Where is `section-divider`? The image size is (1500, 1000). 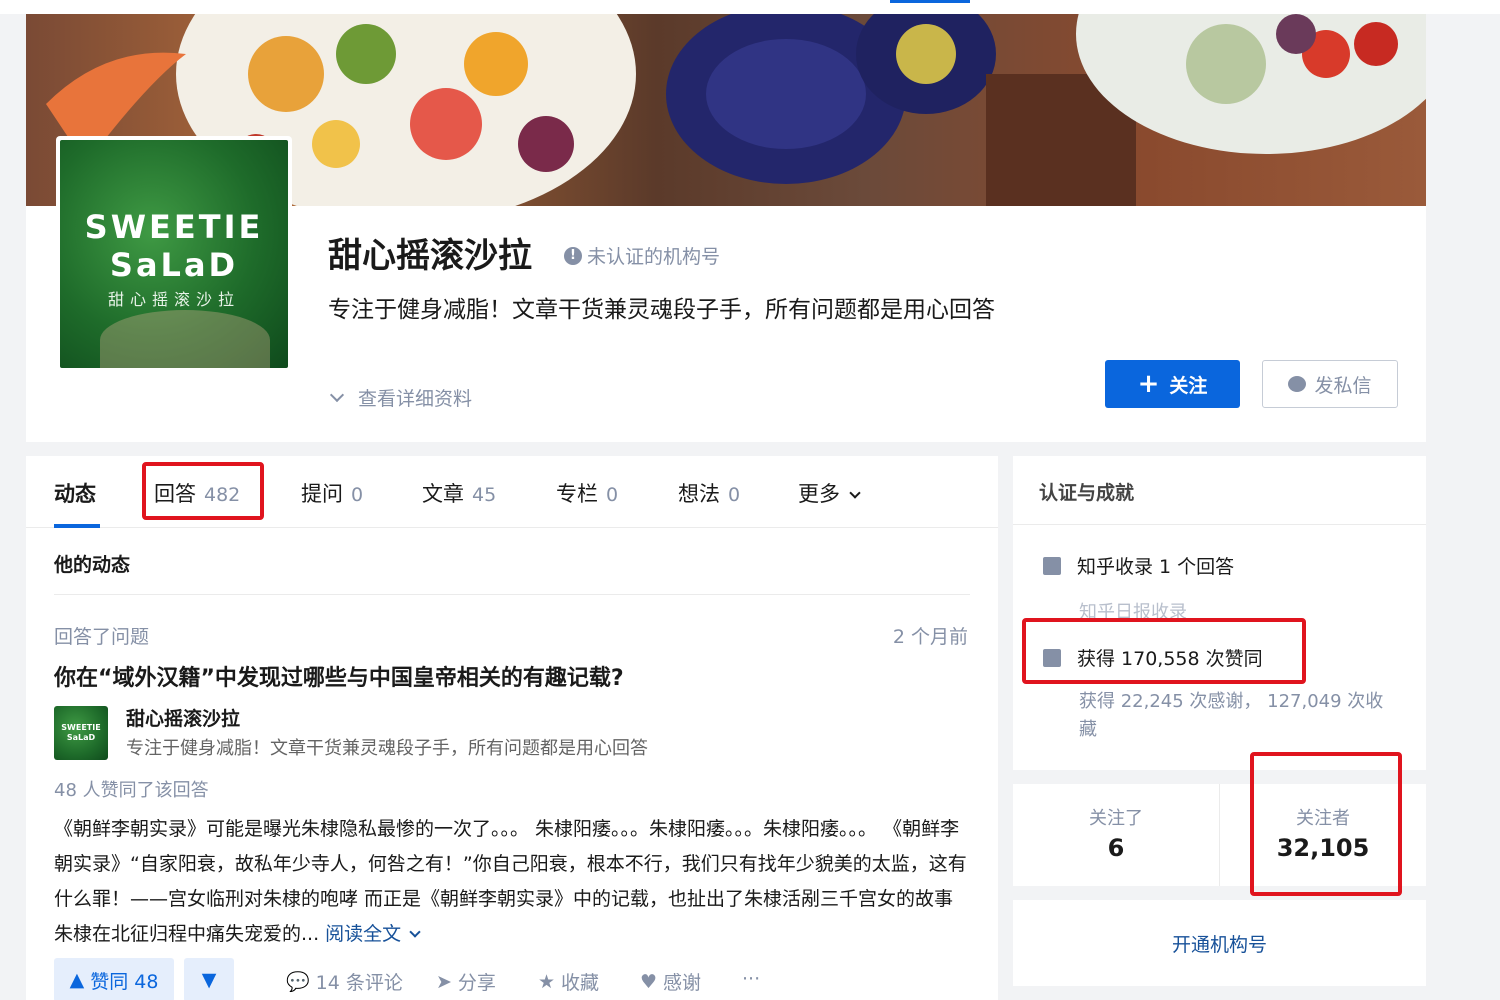 section-divider is located at coordinates (512, 594).